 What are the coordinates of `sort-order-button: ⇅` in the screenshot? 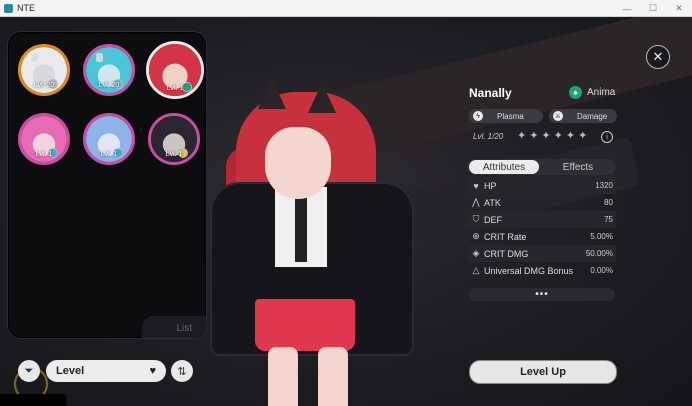 It's located at (182, 371).